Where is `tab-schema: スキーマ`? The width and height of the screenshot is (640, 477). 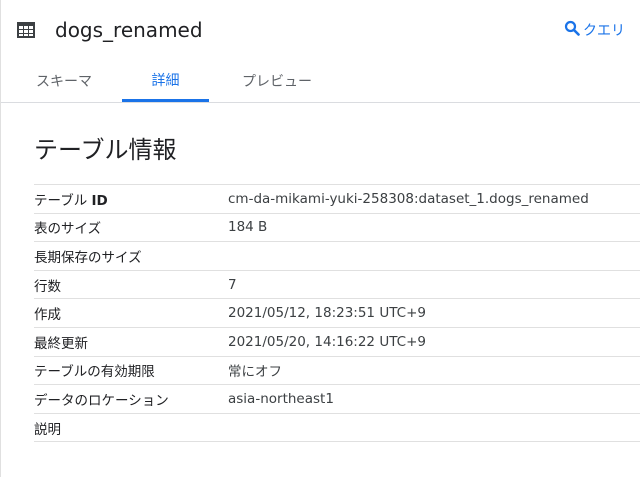 tab-schema: スキーマ is located at coordinates (64, 81).